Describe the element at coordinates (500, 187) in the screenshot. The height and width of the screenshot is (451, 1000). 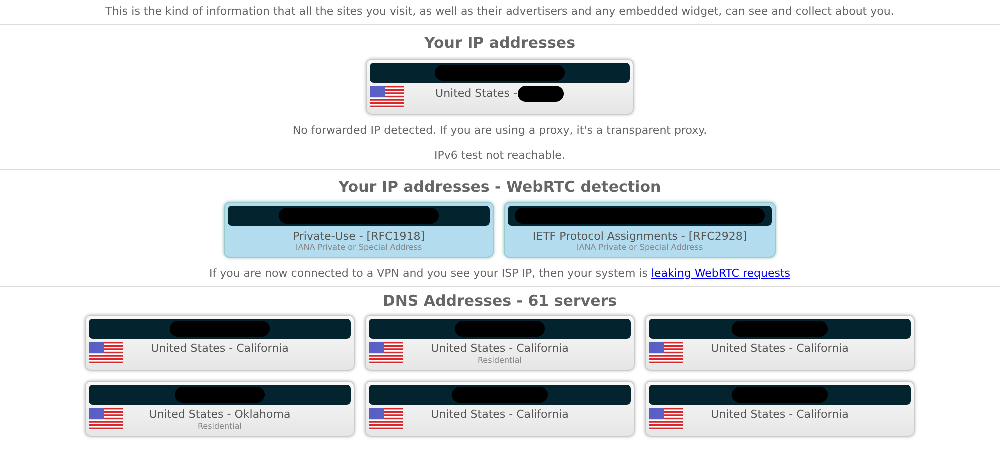
I see `section-heading: Your IP addresses - WebRTC detection` at that location.